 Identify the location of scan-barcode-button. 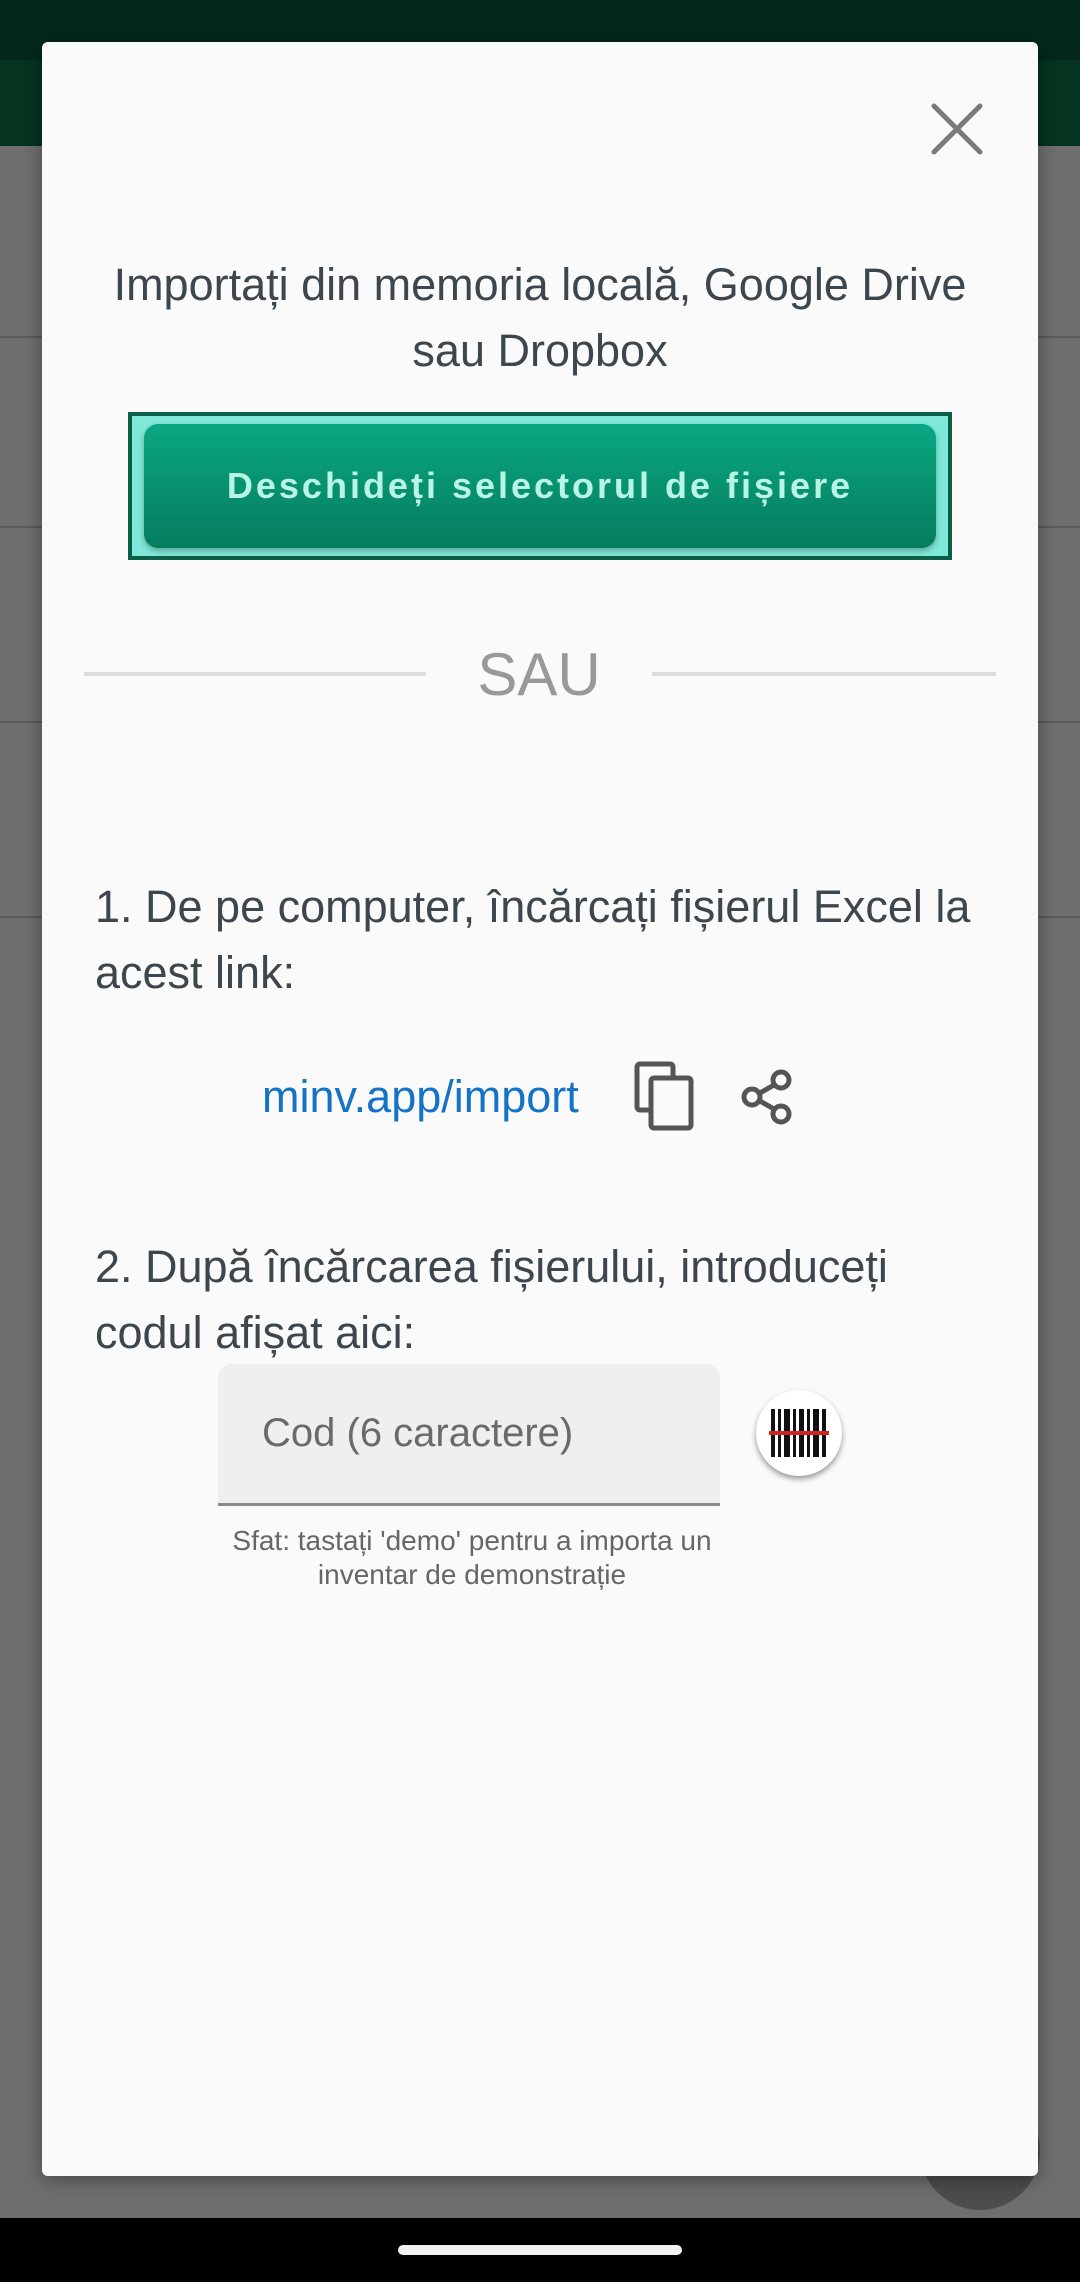
(799, 1433).